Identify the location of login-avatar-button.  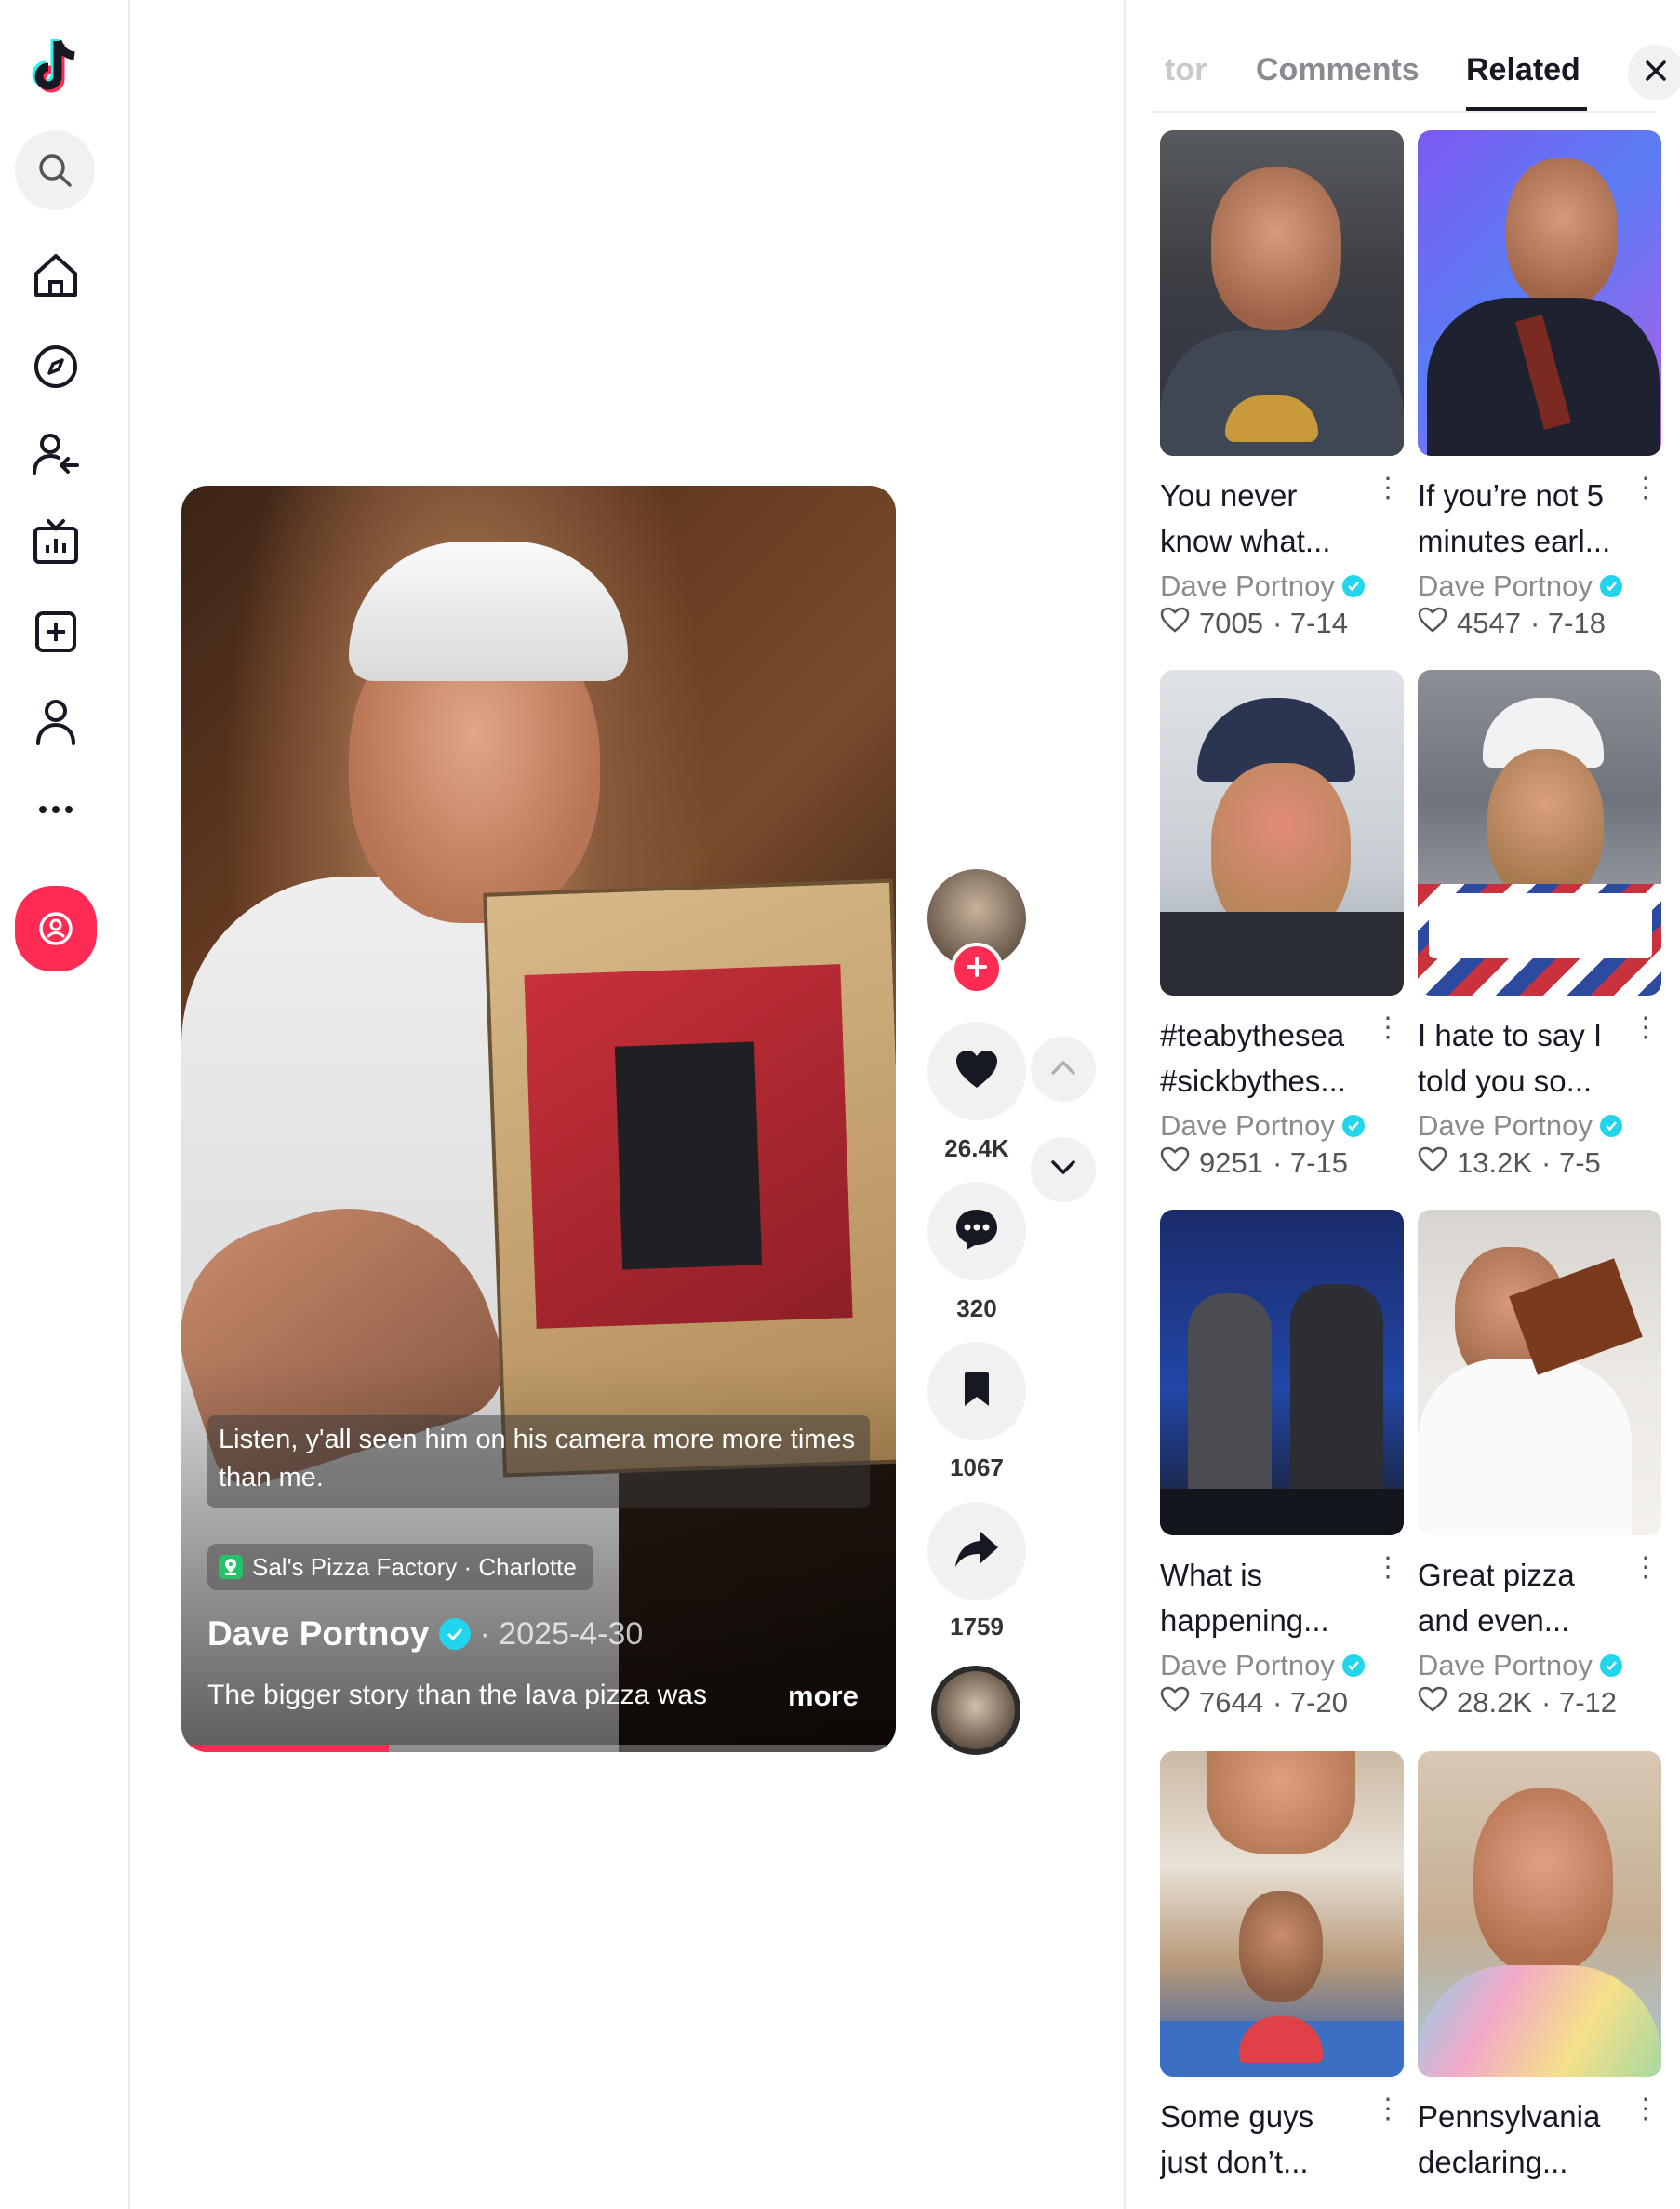
(56, 929).